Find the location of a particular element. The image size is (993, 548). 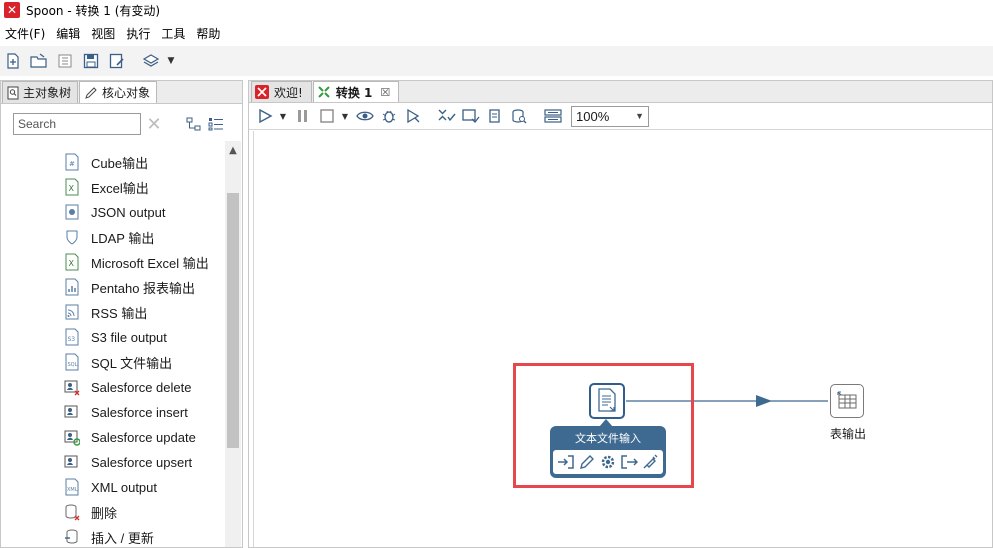

sql-icon is located at coordinates (495, 116).